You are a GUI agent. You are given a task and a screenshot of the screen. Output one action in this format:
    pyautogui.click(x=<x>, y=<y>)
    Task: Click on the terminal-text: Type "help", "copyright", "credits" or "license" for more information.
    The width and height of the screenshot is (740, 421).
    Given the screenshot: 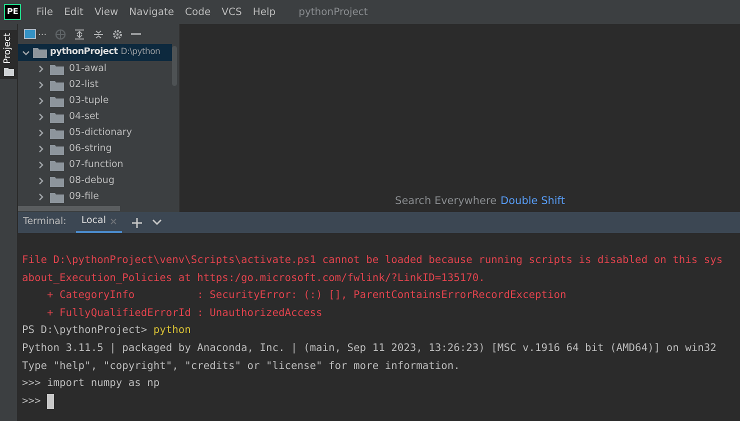 What is the action you would take?
    pyautogui.click(x=241, y=366)
    